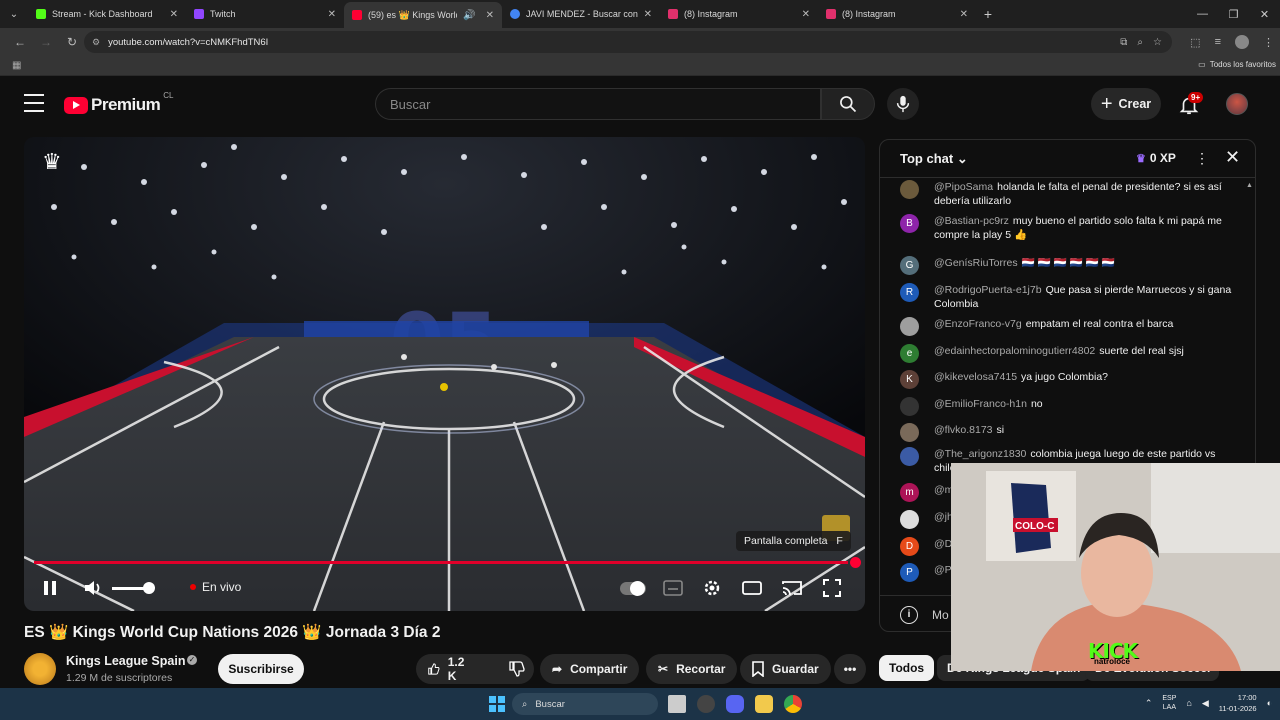 The image size is (1280, 720). What do you see at coordinates (497, 704) in the screenshot?
I see `windows-start-icon` at bounding box center [497, 704].